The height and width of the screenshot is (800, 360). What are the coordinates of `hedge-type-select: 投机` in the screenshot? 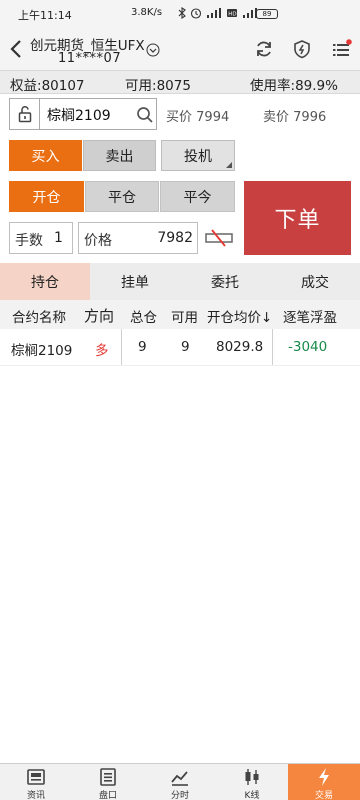 It's located at (198, 155).